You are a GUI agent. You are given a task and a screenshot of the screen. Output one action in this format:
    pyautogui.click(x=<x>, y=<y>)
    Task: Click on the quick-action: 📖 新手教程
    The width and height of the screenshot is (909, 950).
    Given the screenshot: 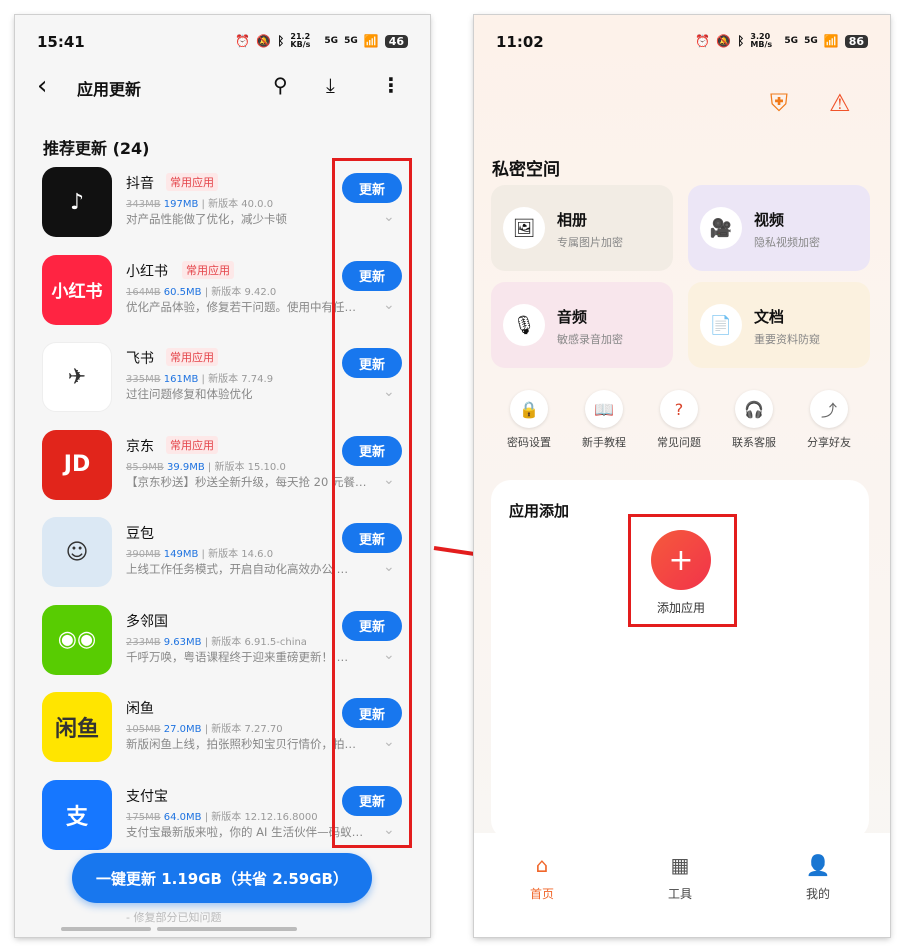 What is the action you would take?
    pyautogui.click(x=604, y=420)
    